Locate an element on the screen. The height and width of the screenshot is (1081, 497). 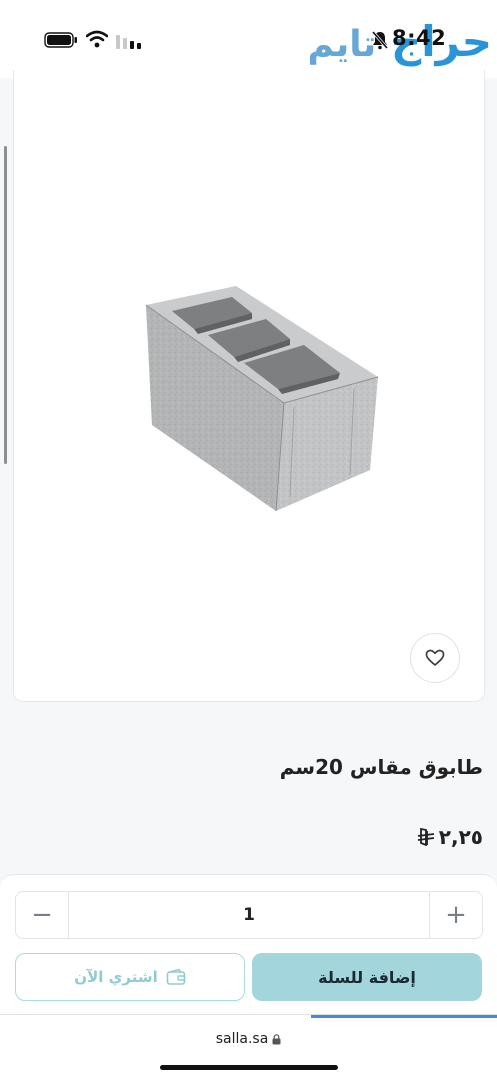
sar-currency-icon is located at coordinates (425, 837).